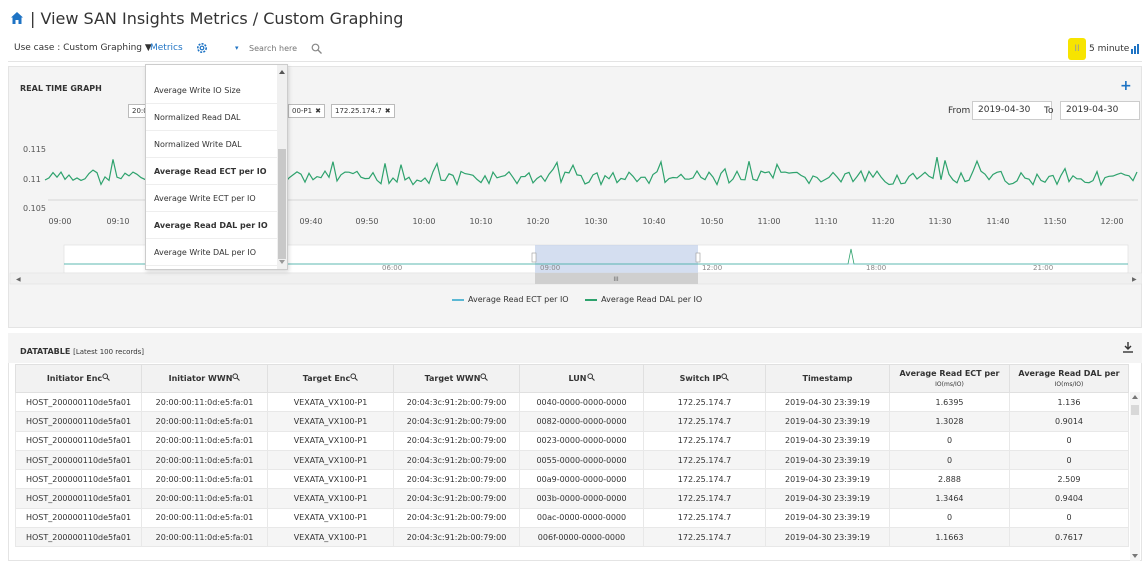 This screenshot has height=561, width=1142. Describe the element at coordinates (202, 48) in the screenshot. I see `gear-icon` at that location.